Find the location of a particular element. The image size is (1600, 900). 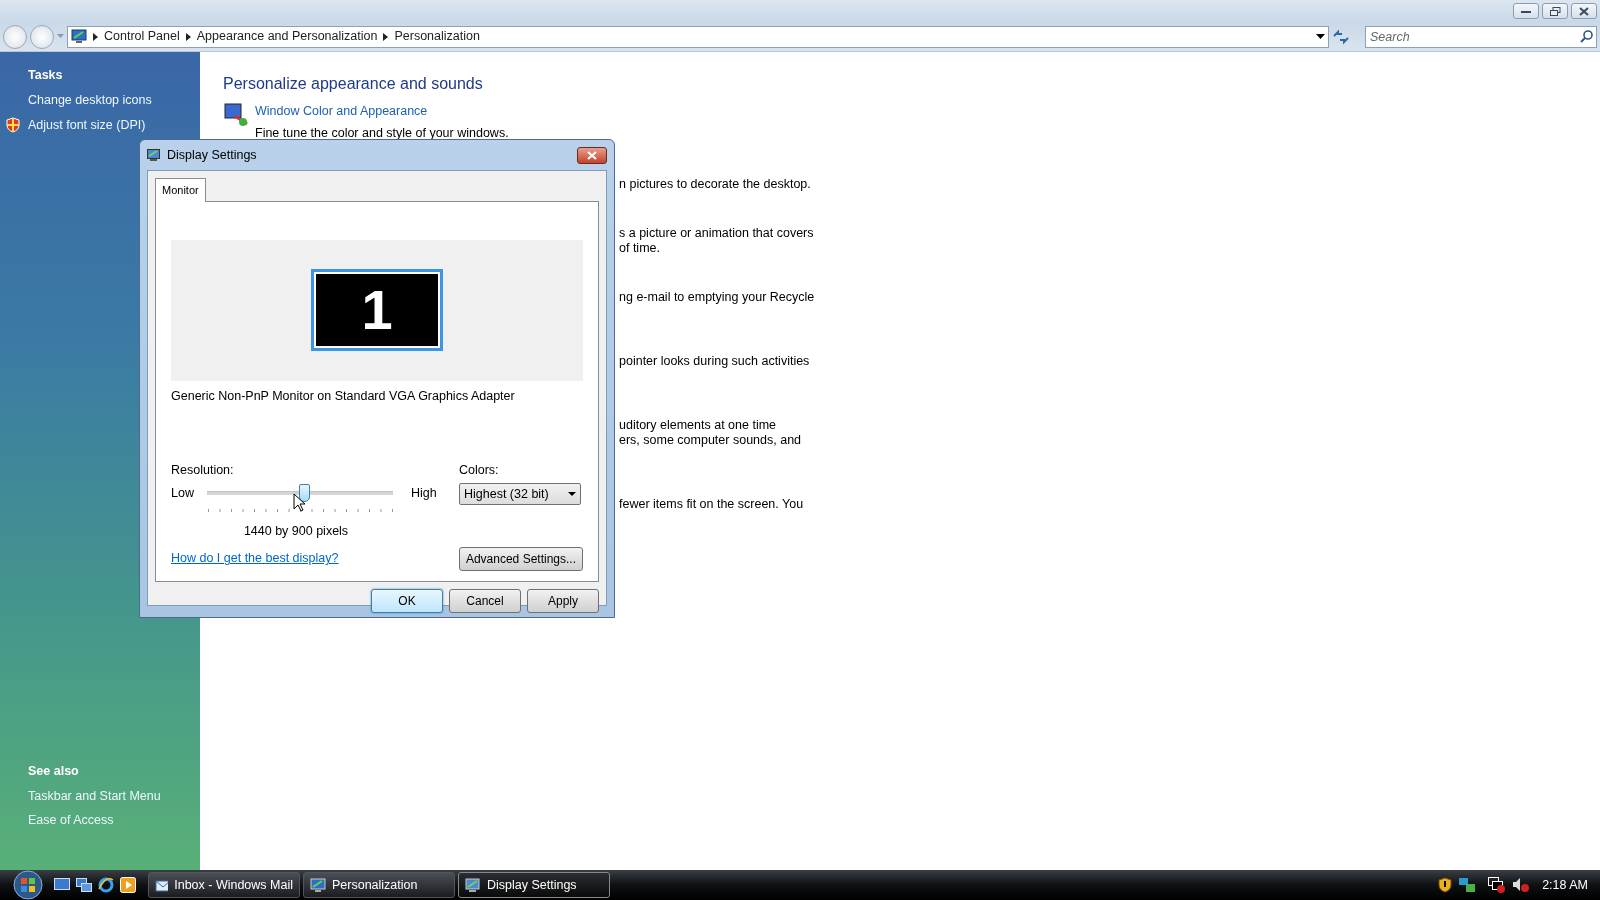

help-link: How do I get the best display? is located at coordinates (255, 559).